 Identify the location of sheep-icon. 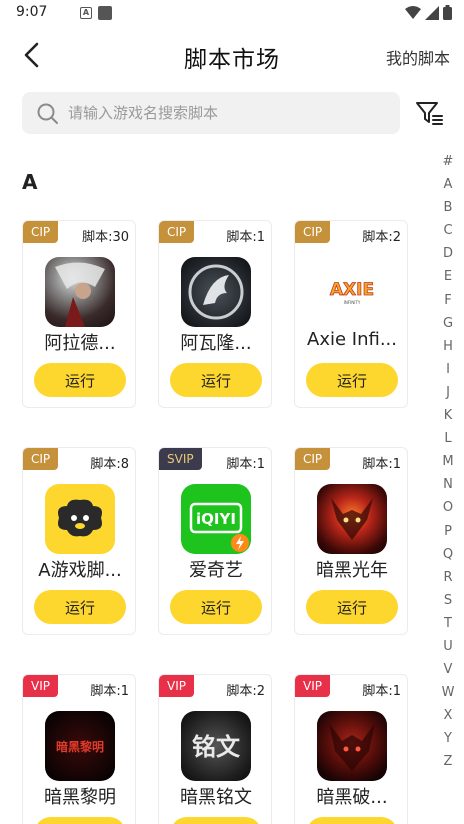
(80, 519).